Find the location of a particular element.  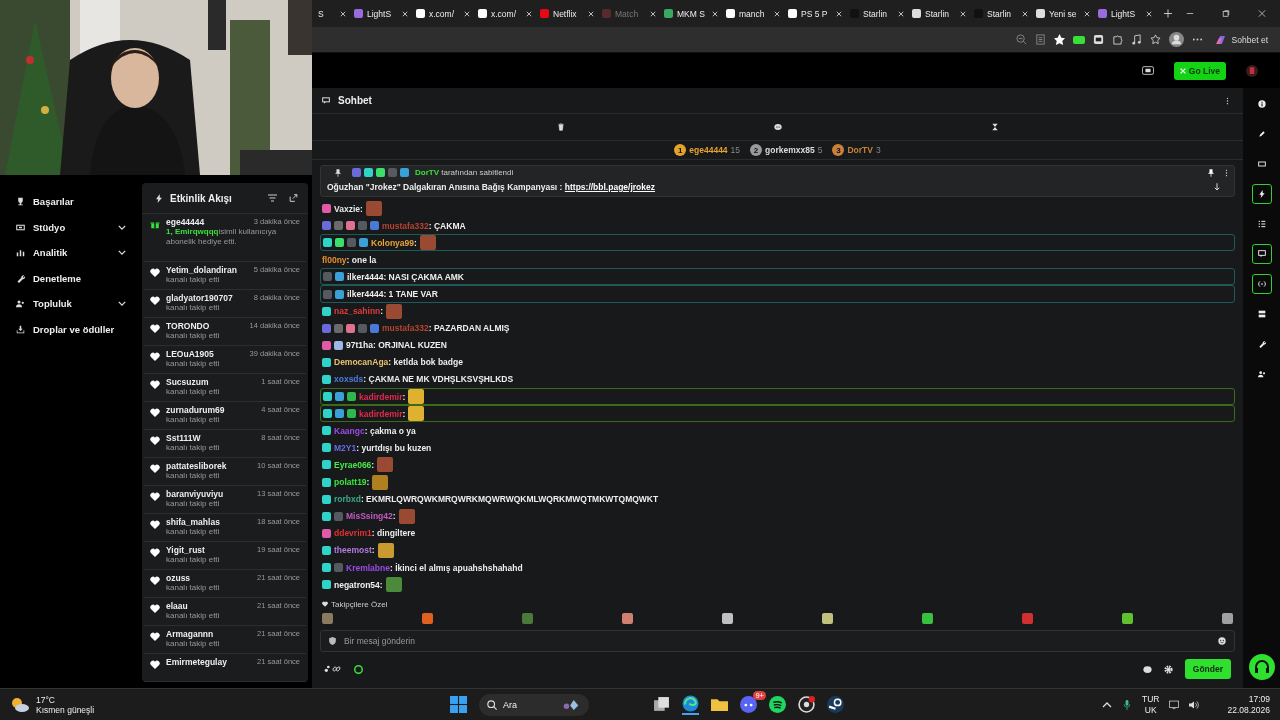

browser-tab: PS 5 P is located at coordinates (815, 13).